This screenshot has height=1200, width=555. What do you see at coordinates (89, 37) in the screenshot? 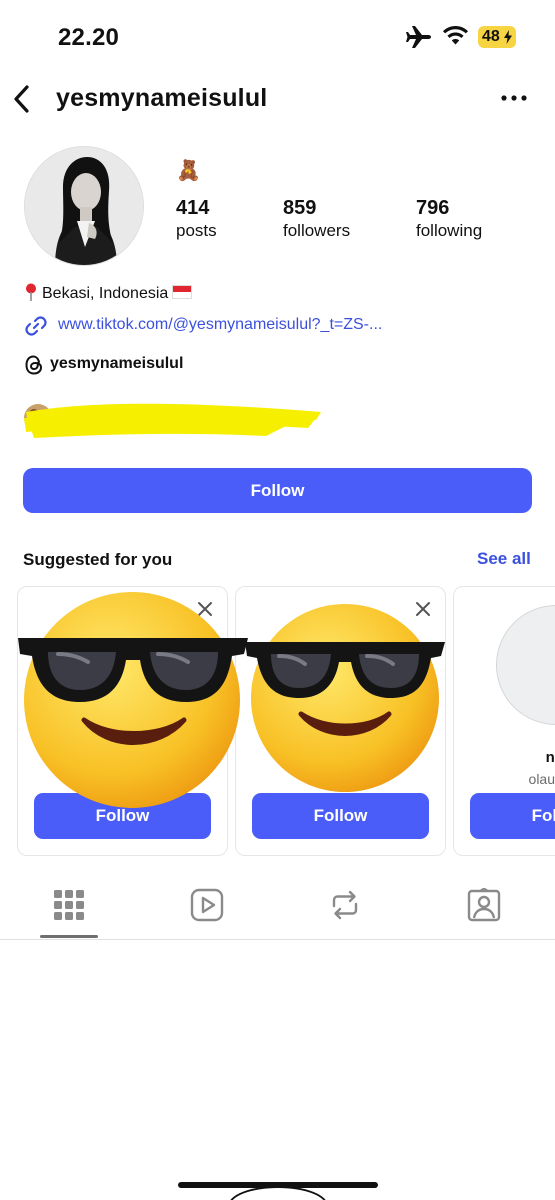
I see `status-time: 22.20` at bounding box center [89, 37].